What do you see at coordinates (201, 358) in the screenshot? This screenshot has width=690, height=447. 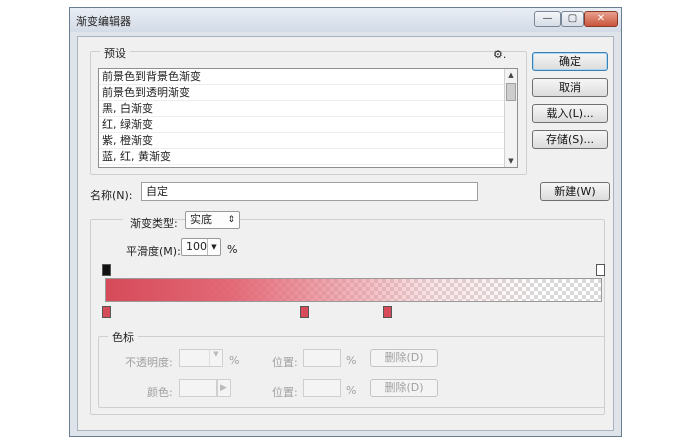 I see `opacity-field: ▼` at bounding box center [201, 358].